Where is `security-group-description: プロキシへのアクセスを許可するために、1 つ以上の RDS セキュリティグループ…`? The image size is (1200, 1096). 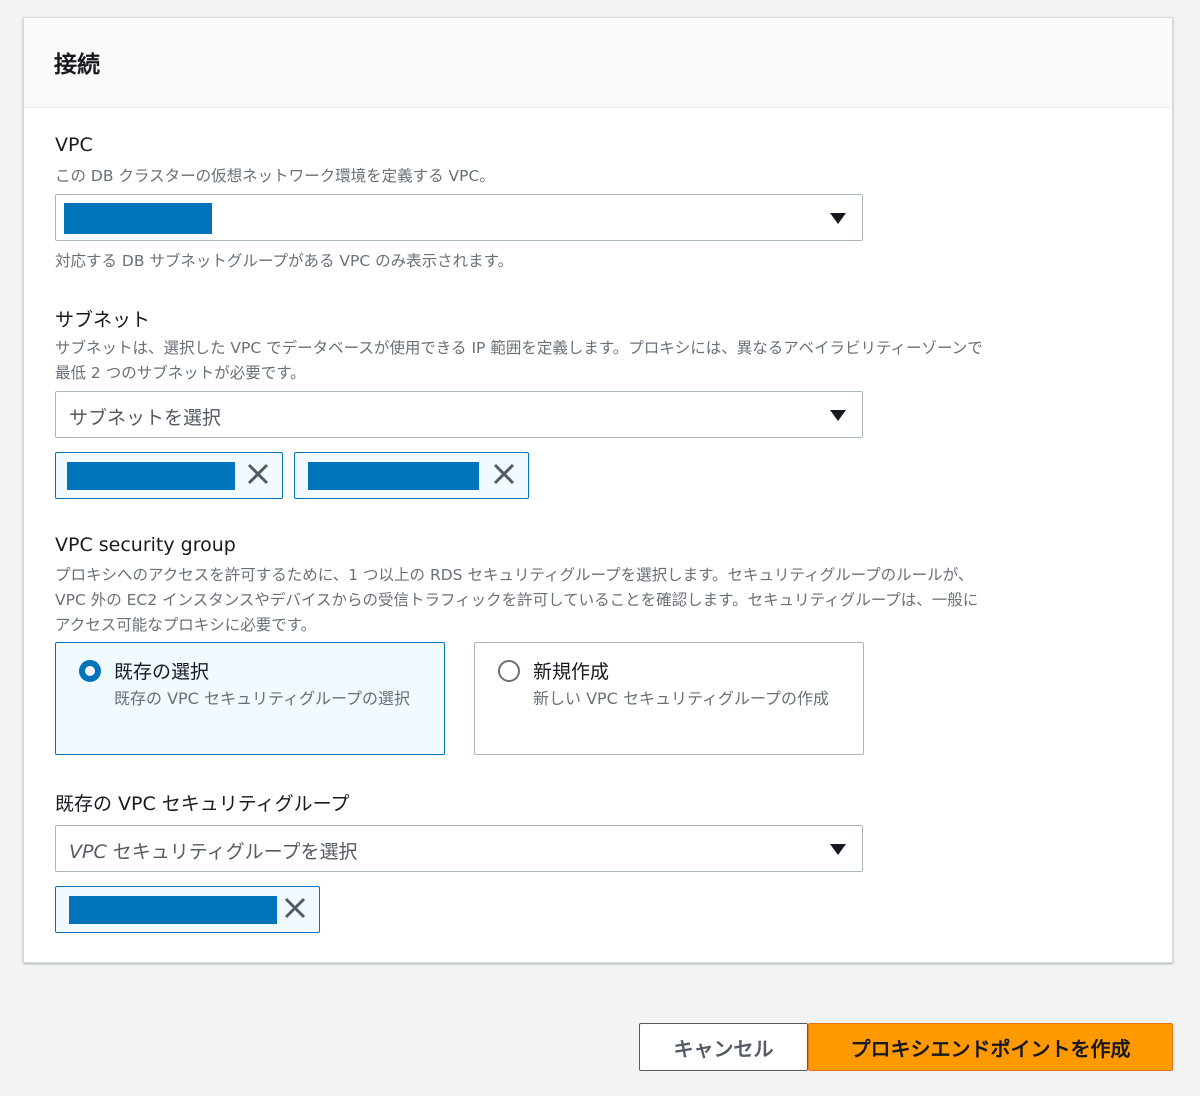 security-group-description: プロキシへのアクセスを許可するために、1 つ以上の RDS セキュリティグループ… is located at coordinates (517, 600).